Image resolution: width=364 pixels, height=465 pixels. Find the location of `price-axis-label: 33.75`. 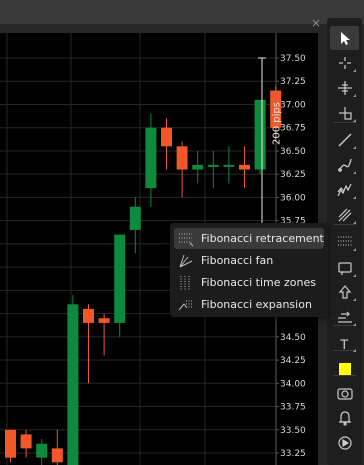

price-axis-label: 33.75 is located at coordinates (293, 408).